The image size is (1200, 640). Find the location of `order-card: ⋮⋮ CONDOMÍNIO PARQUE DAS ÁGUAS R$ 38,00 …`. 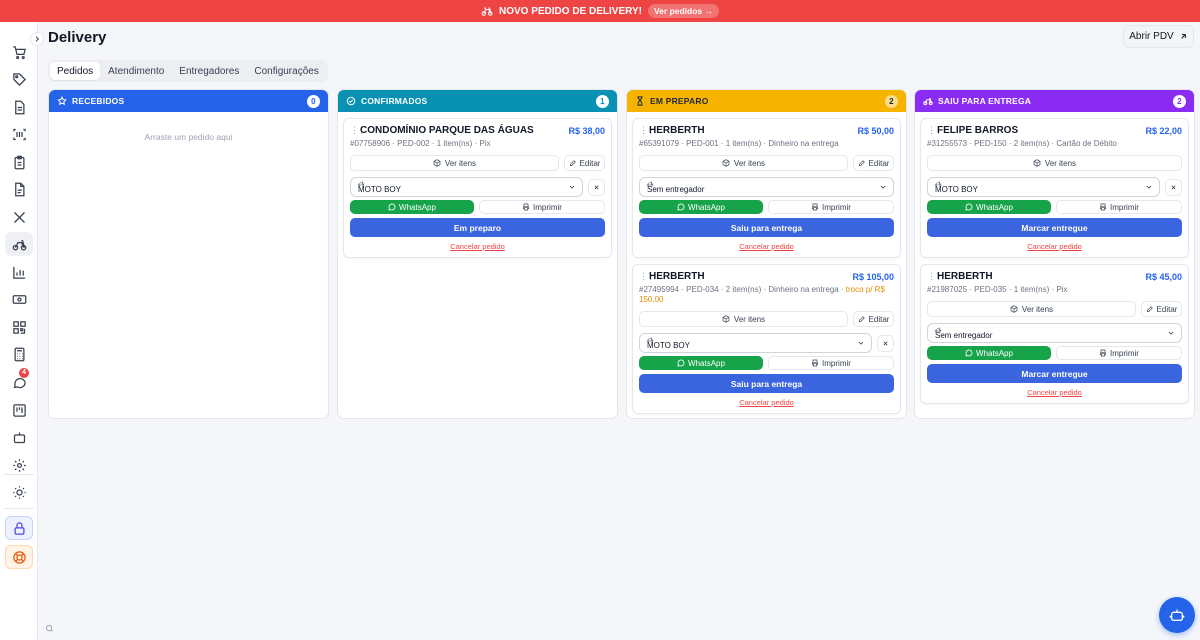

order-card: ⋮⋮ CONDOMÍNIO PARQUE DAS ÁGUAS R$ 38,00 … is located at coordinates (477, 188).